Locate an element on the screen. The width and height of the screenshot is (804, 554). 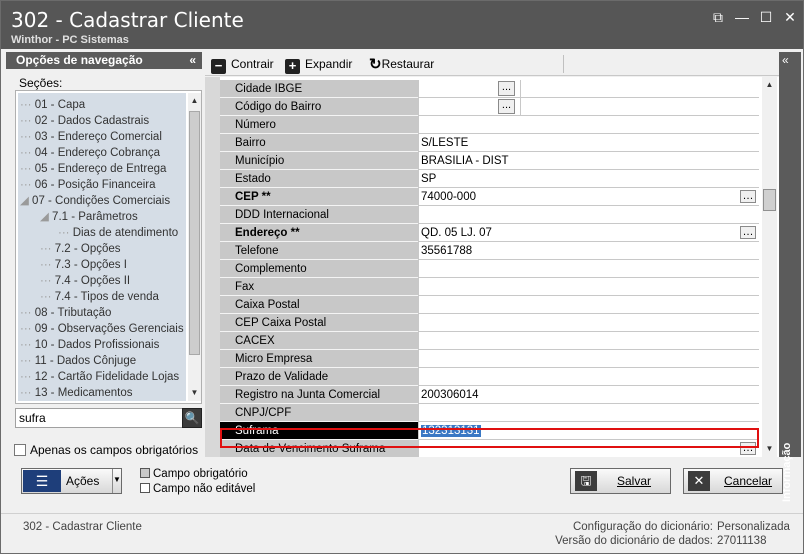
field-value: SP is located at coordinates (588, 179).